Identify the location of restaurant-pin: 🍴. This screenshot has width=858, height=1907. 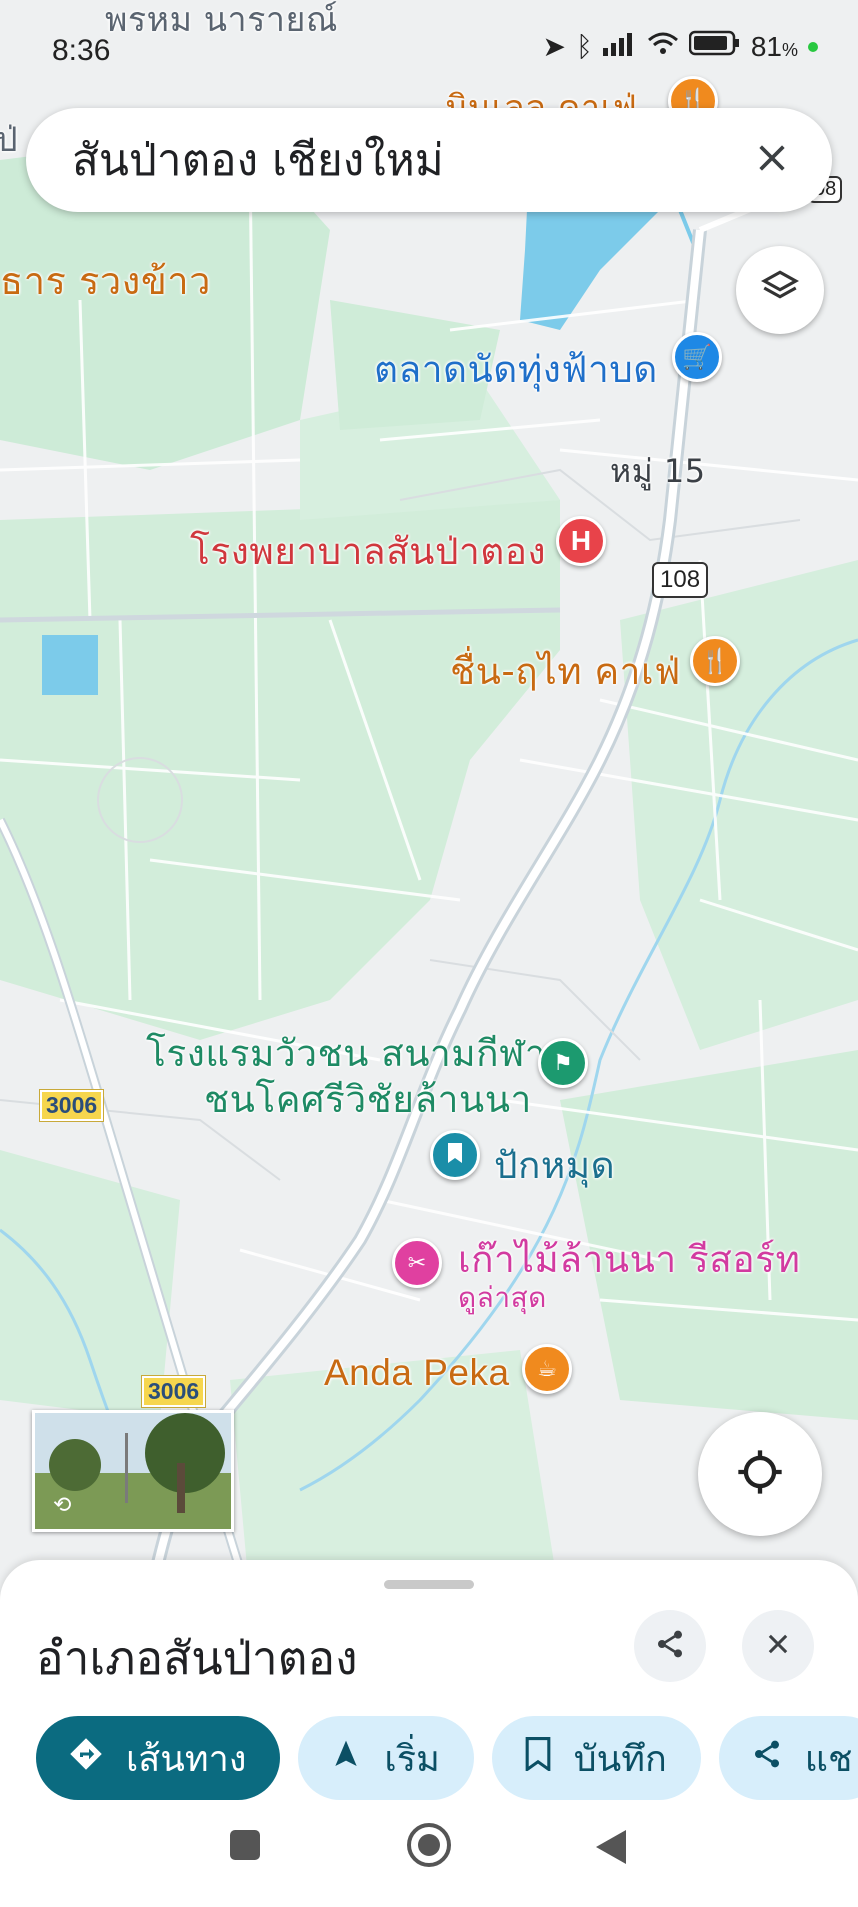
(715, 661).